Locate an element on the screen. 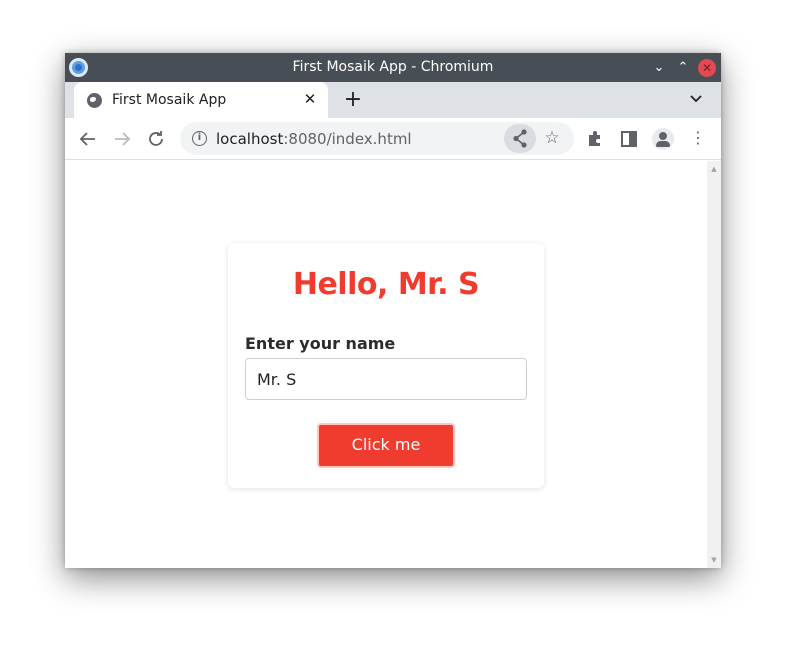 The image size is (786, 645). tab-search-button is located at coordinates (696, 101).